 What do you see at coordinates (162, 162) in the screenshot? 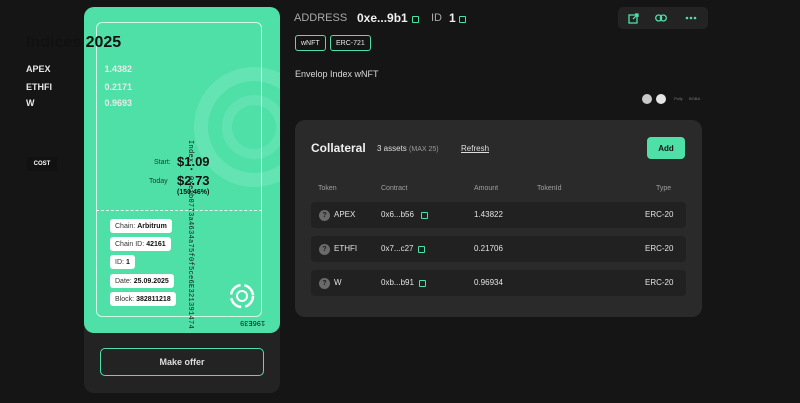
I see `start-label: Start:` at bounding box center [162, 162].